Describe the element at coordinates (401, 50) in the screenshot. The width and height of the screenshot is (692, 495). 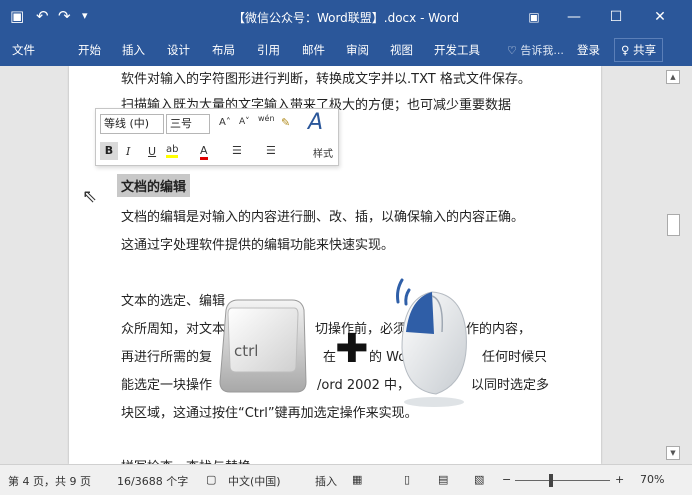
I see `tab-view: 视图` at that location.